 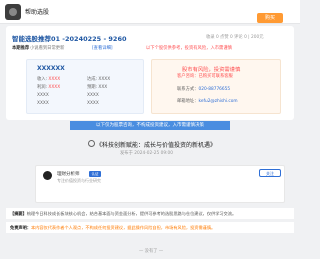 I want to click on stock-info-box: XXXXXX 收入: XXXX 达成: XXXX 利润: XXXX 预期, so click(x=85, y=86).